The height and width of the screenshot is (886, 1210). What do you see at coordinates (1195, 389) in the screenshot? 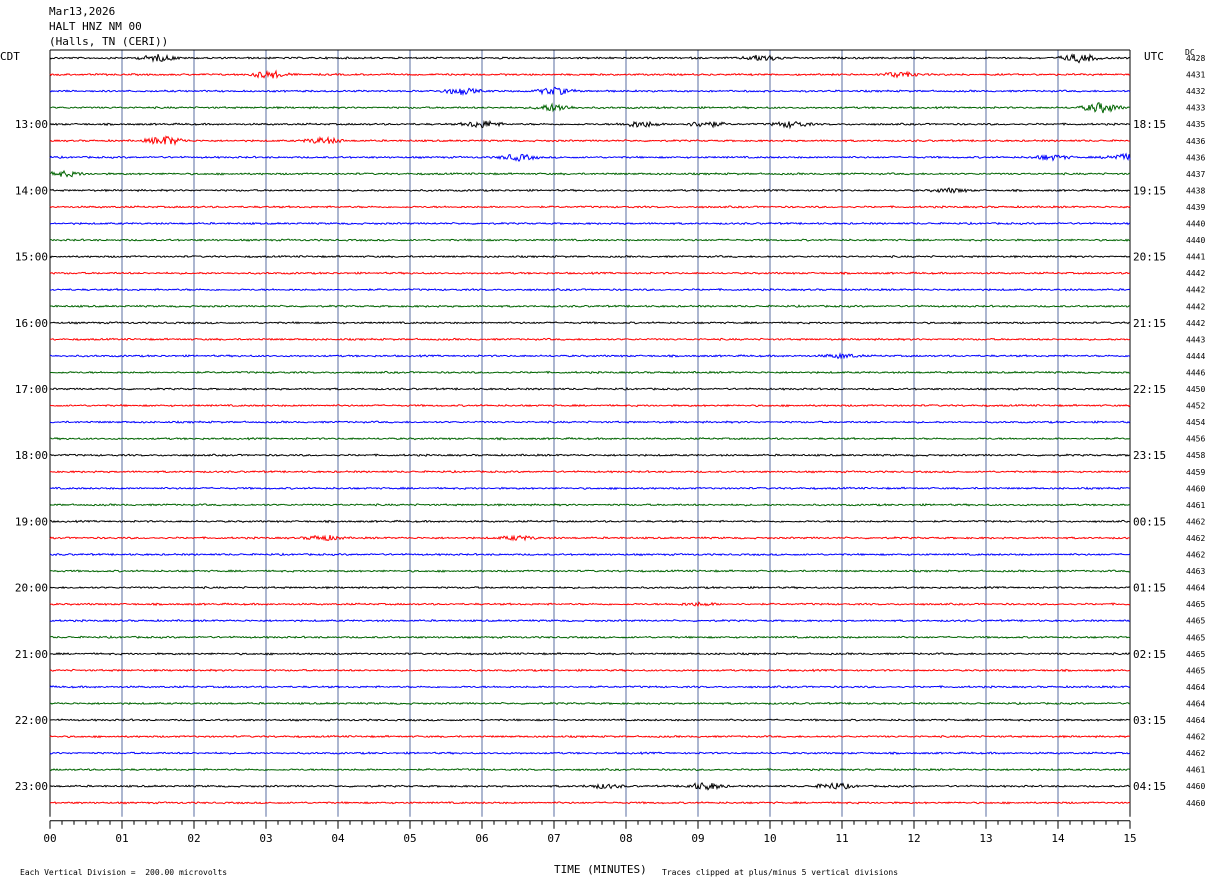
I see `dc-offset-label: 4450` at bounding box center [1195, 389].